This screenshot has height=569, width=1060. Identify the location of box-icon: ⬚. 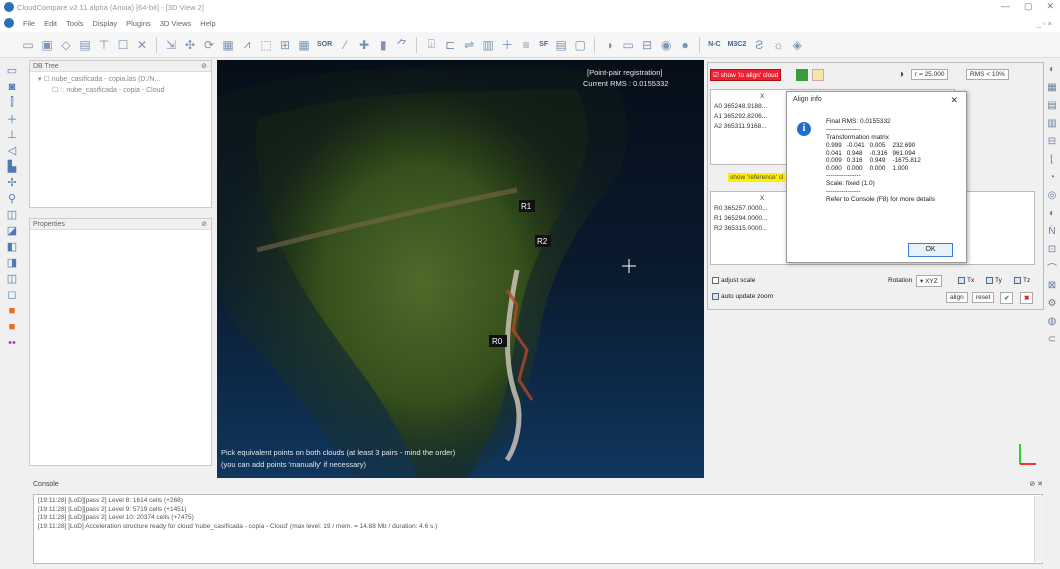
(266, 45).